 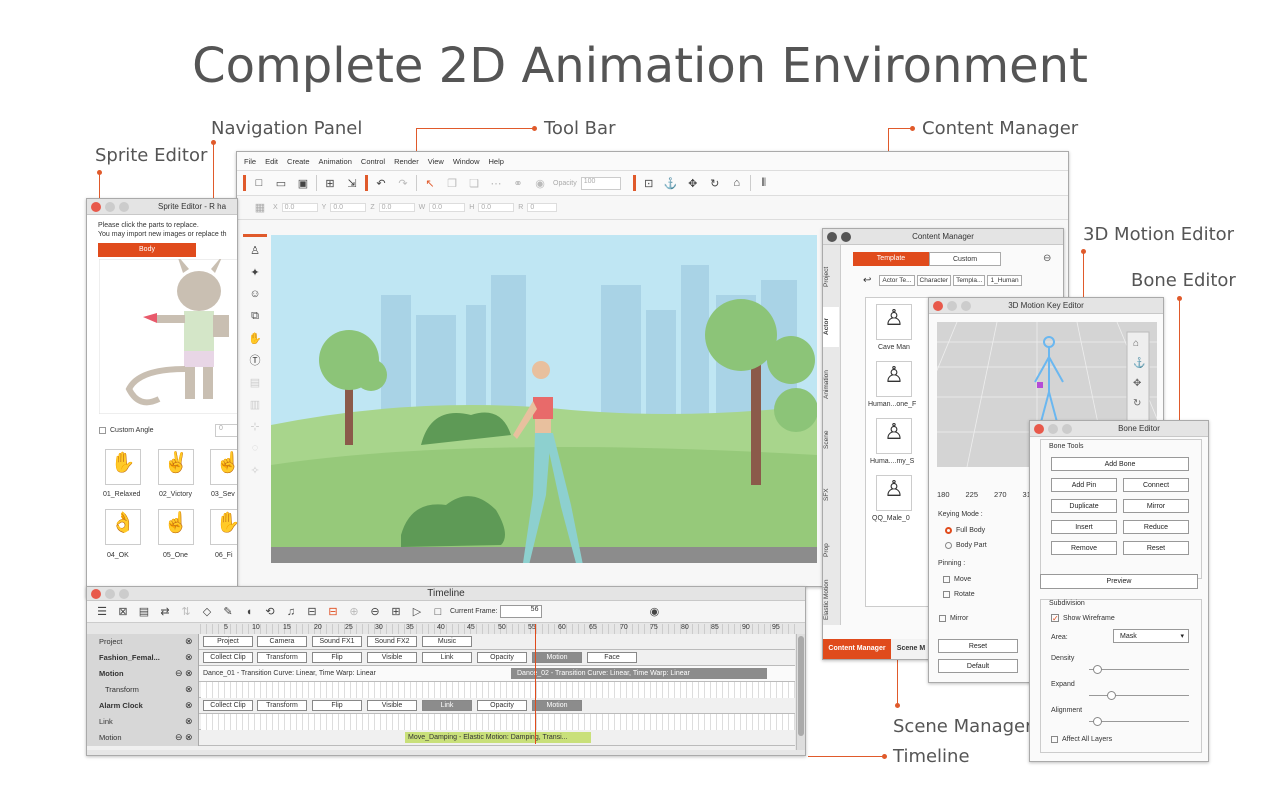 I want to click on affect-all-layers-checkbox, so click(x=1054, y=739).